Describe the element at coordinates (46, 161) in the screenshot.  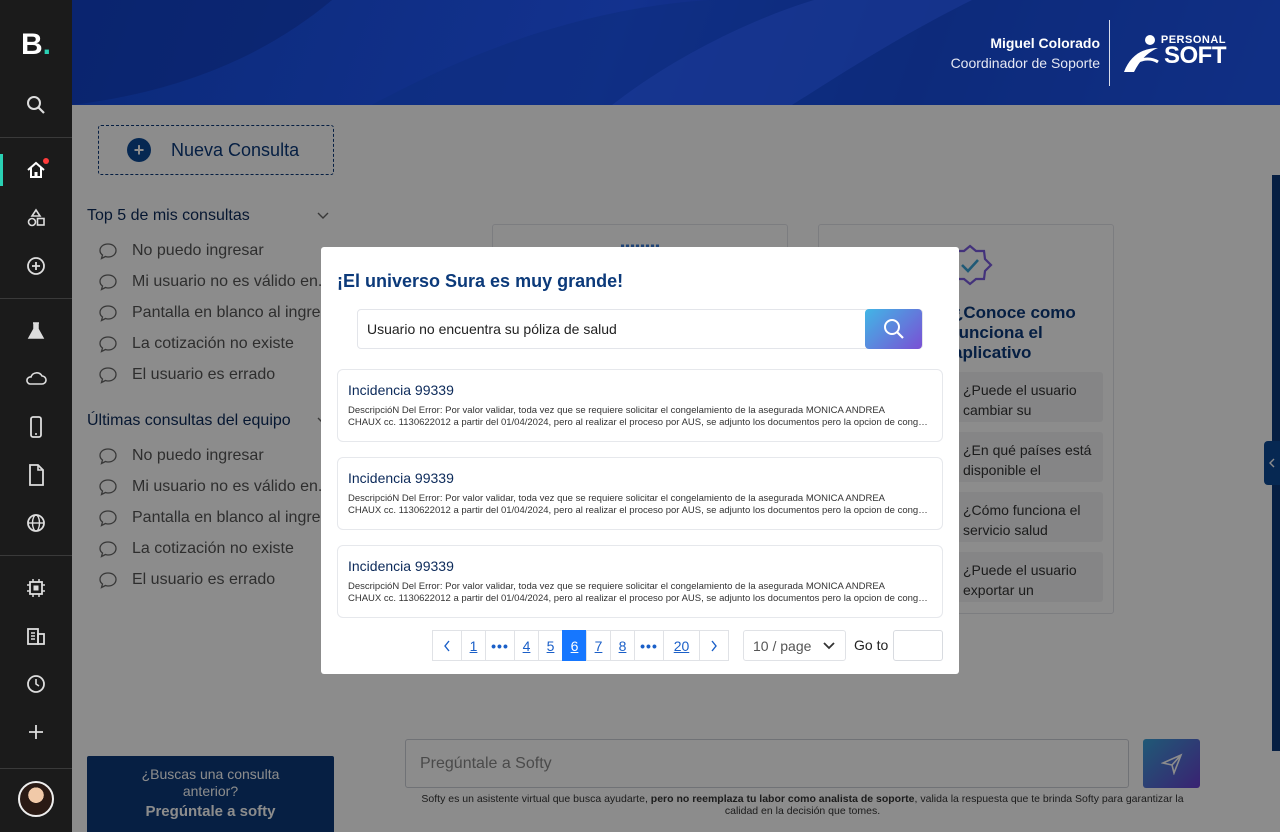
I see `notification-dot` at that location.